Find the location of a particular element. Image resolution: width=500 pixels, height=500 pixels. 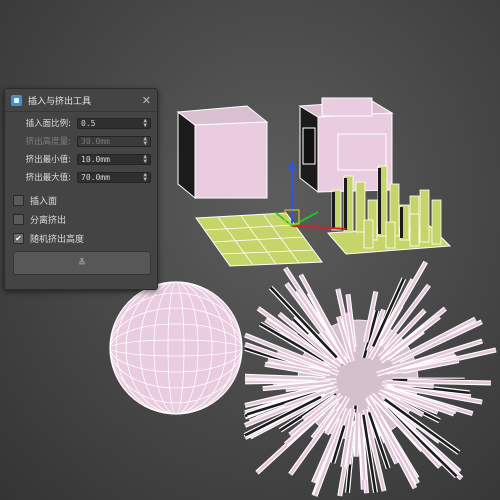

dialog-title: 插入与挤出工具 is located at coordinates (60, 101).